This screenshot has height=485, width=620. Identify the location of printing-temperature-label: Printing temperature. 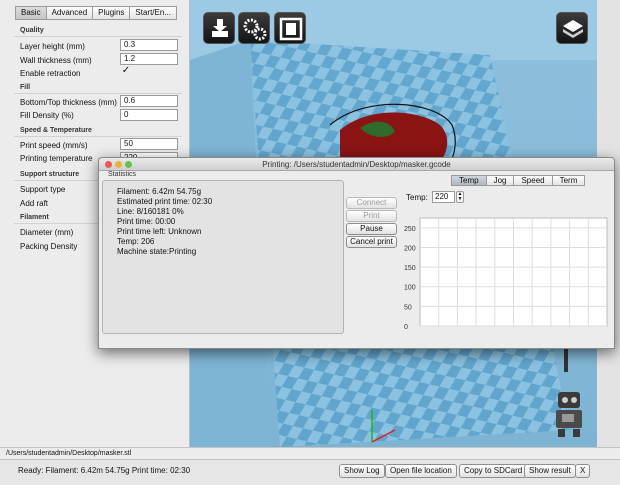
(56, 158).